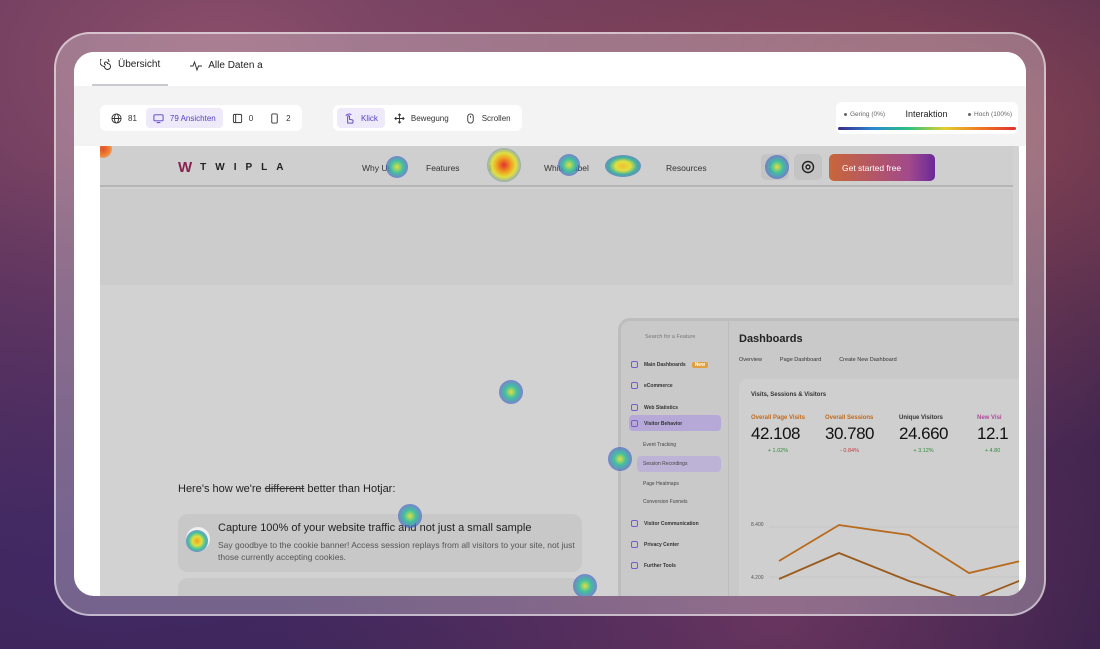 Image resolution: width=1100 pixels, height=649 pixels. I want to click on dash-tab-create: Create New Dashboard, so click(868, 360).